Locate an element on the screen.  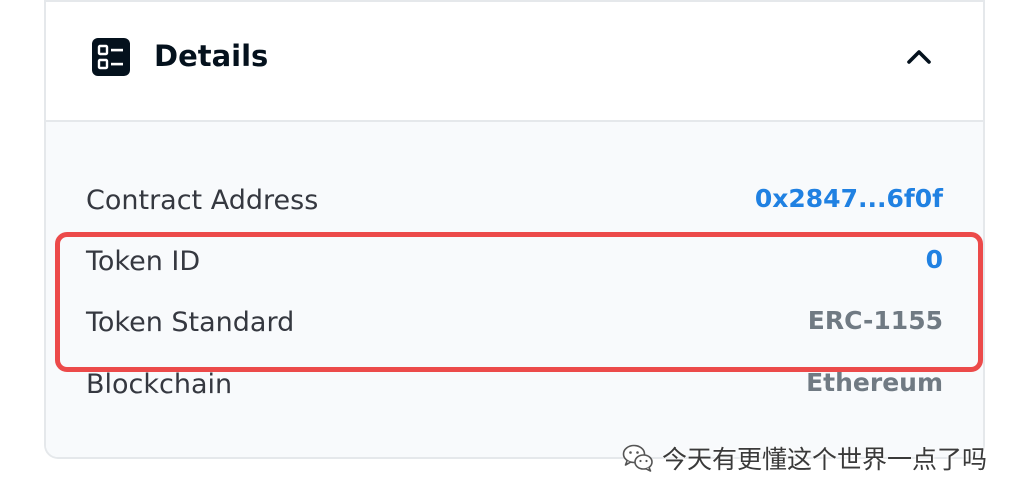
detail-row-token-id: Token ID 0 is located at coordinates (514, 262).